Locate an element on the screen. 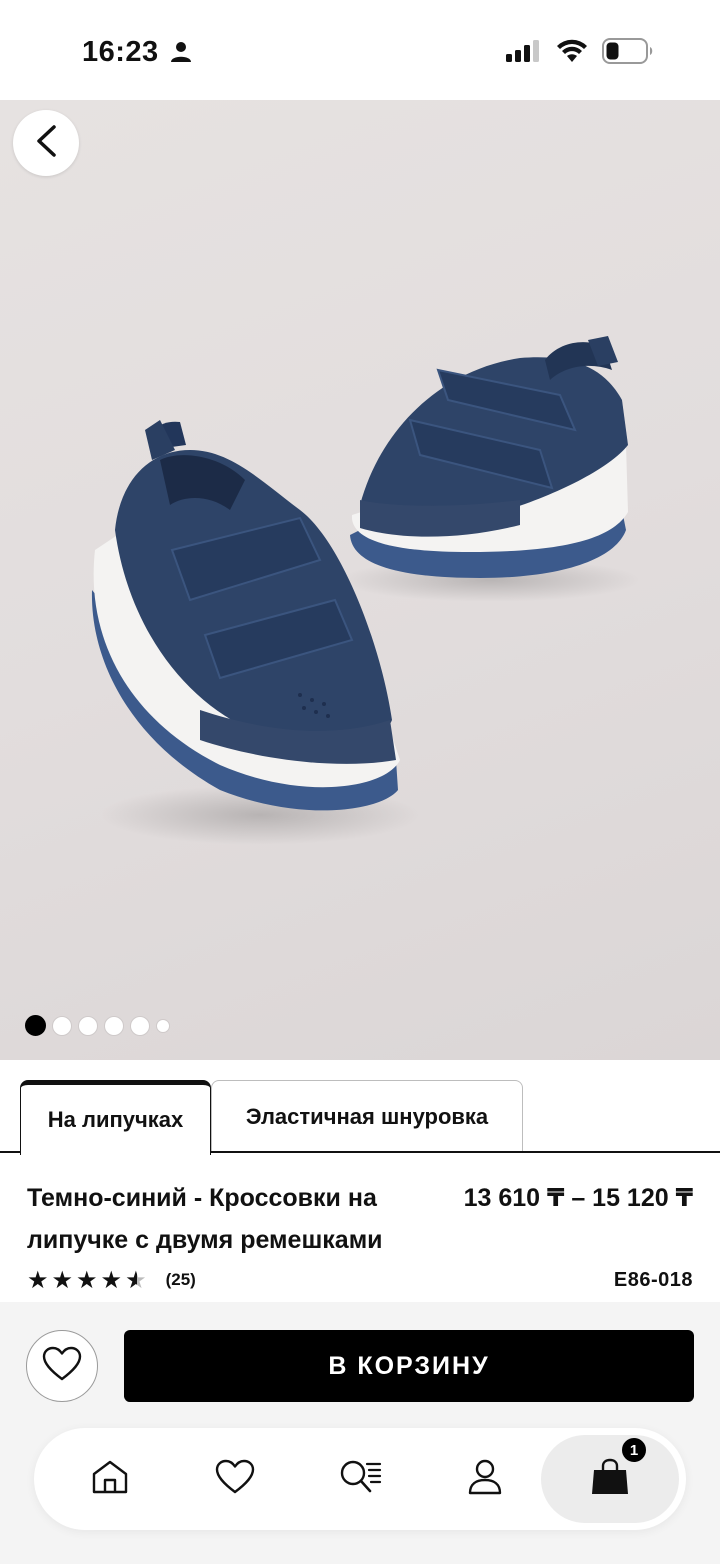 This screenshot has height=1564, width=720. account-icon is located at coordinates (485, 1479).